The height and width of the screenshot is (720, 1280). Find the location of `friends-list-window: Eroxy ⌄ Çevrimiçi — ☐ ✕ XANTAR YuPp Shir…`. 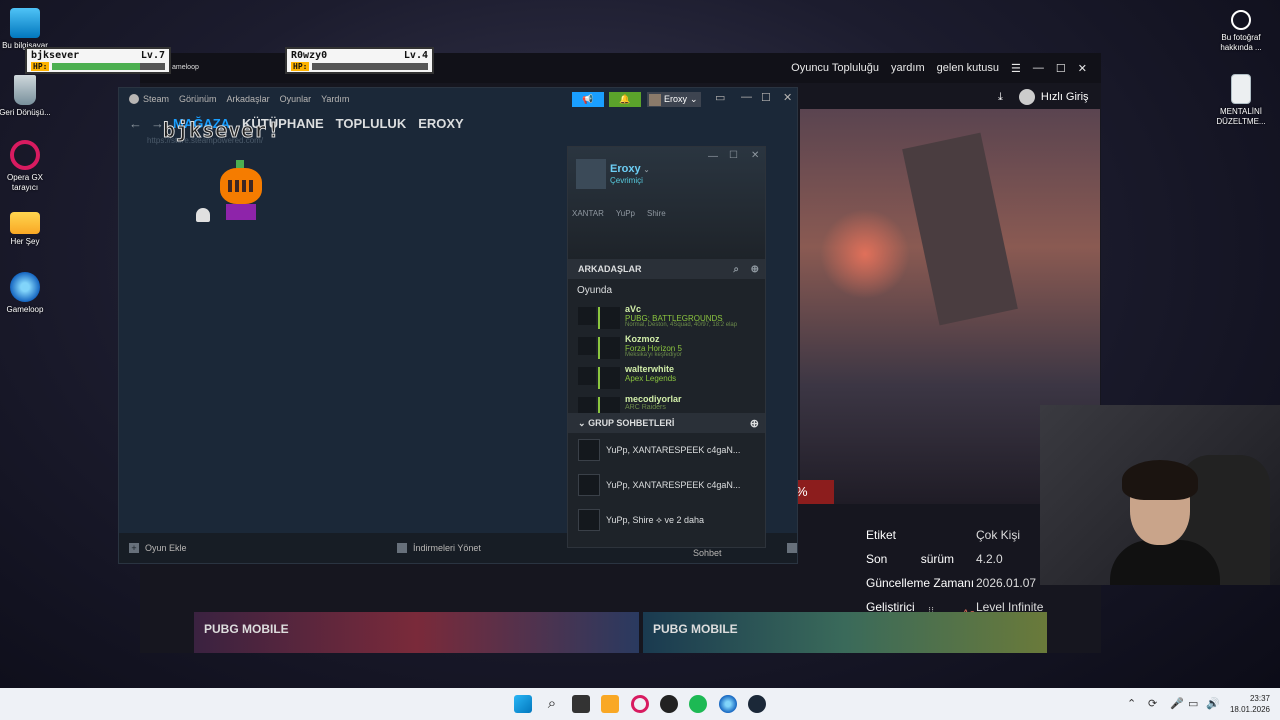

friends-list-window: Eroxy ⌄ Çevrimiçi — ☐ ✕ XANTAR YuPp Shir… is located at coordinates (666, 347).